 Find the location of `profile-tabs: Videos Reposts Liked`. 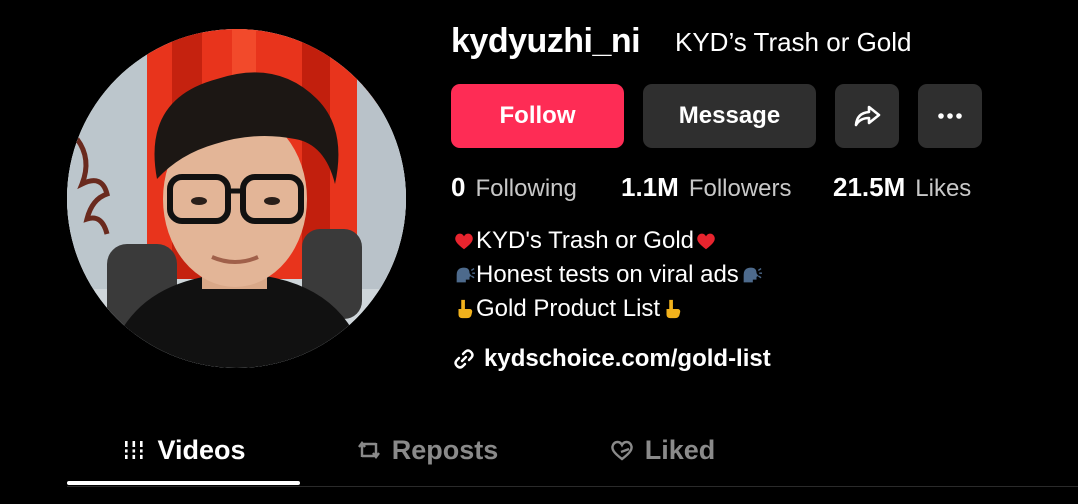

profile-tabs: Videos Reposts Liked is located at coordinates (572, 453).